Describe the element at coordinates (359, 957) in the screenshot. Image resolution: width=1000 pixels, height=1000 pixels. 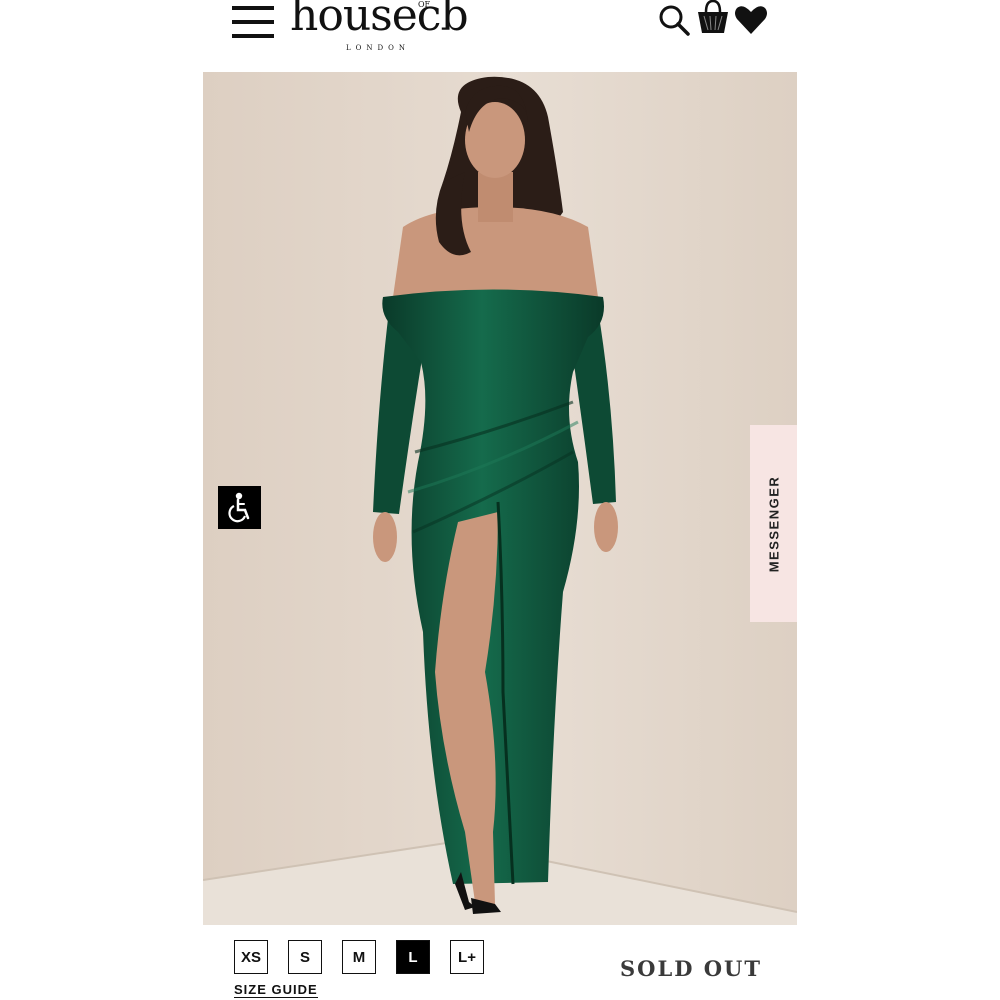
I see `size-option-m: M` at that location.